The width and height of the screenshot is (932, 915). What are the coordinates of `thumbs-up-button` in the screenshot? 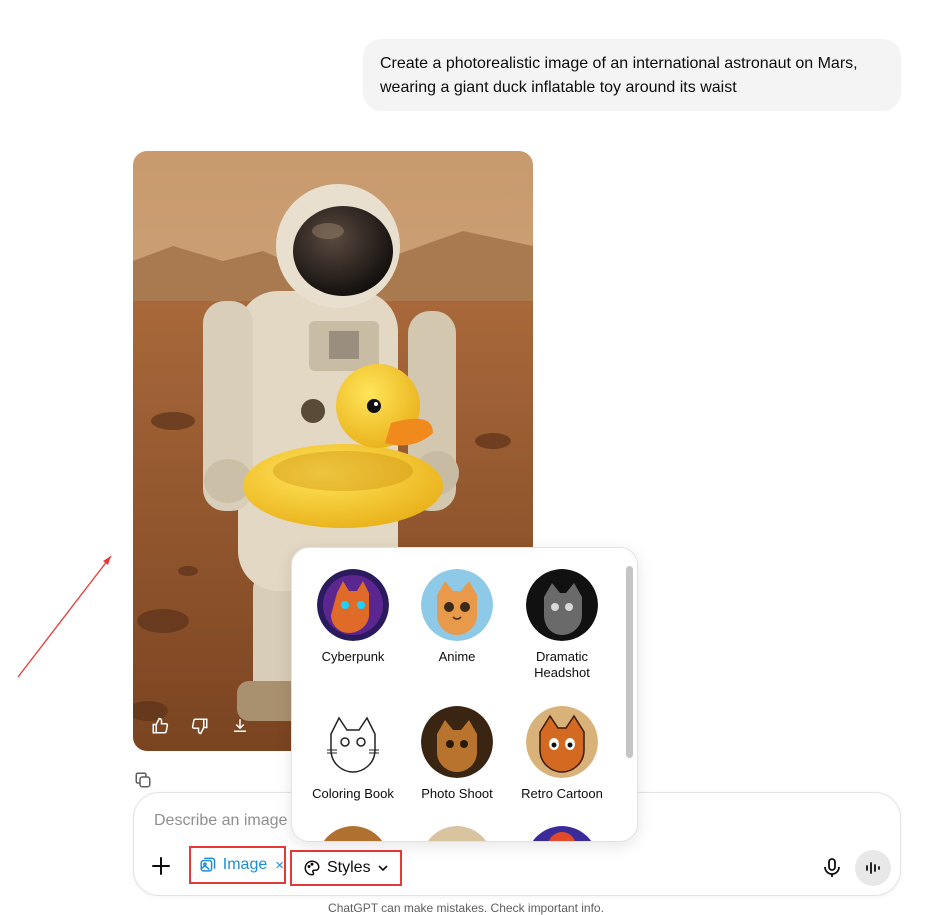 It's located at (160, 726).